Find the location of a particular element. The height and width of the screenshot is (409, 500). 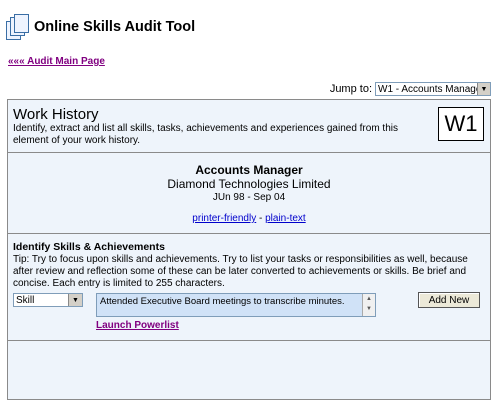

skills-heading: Identify Skills & Achievements is located at coordinates (89, 247).